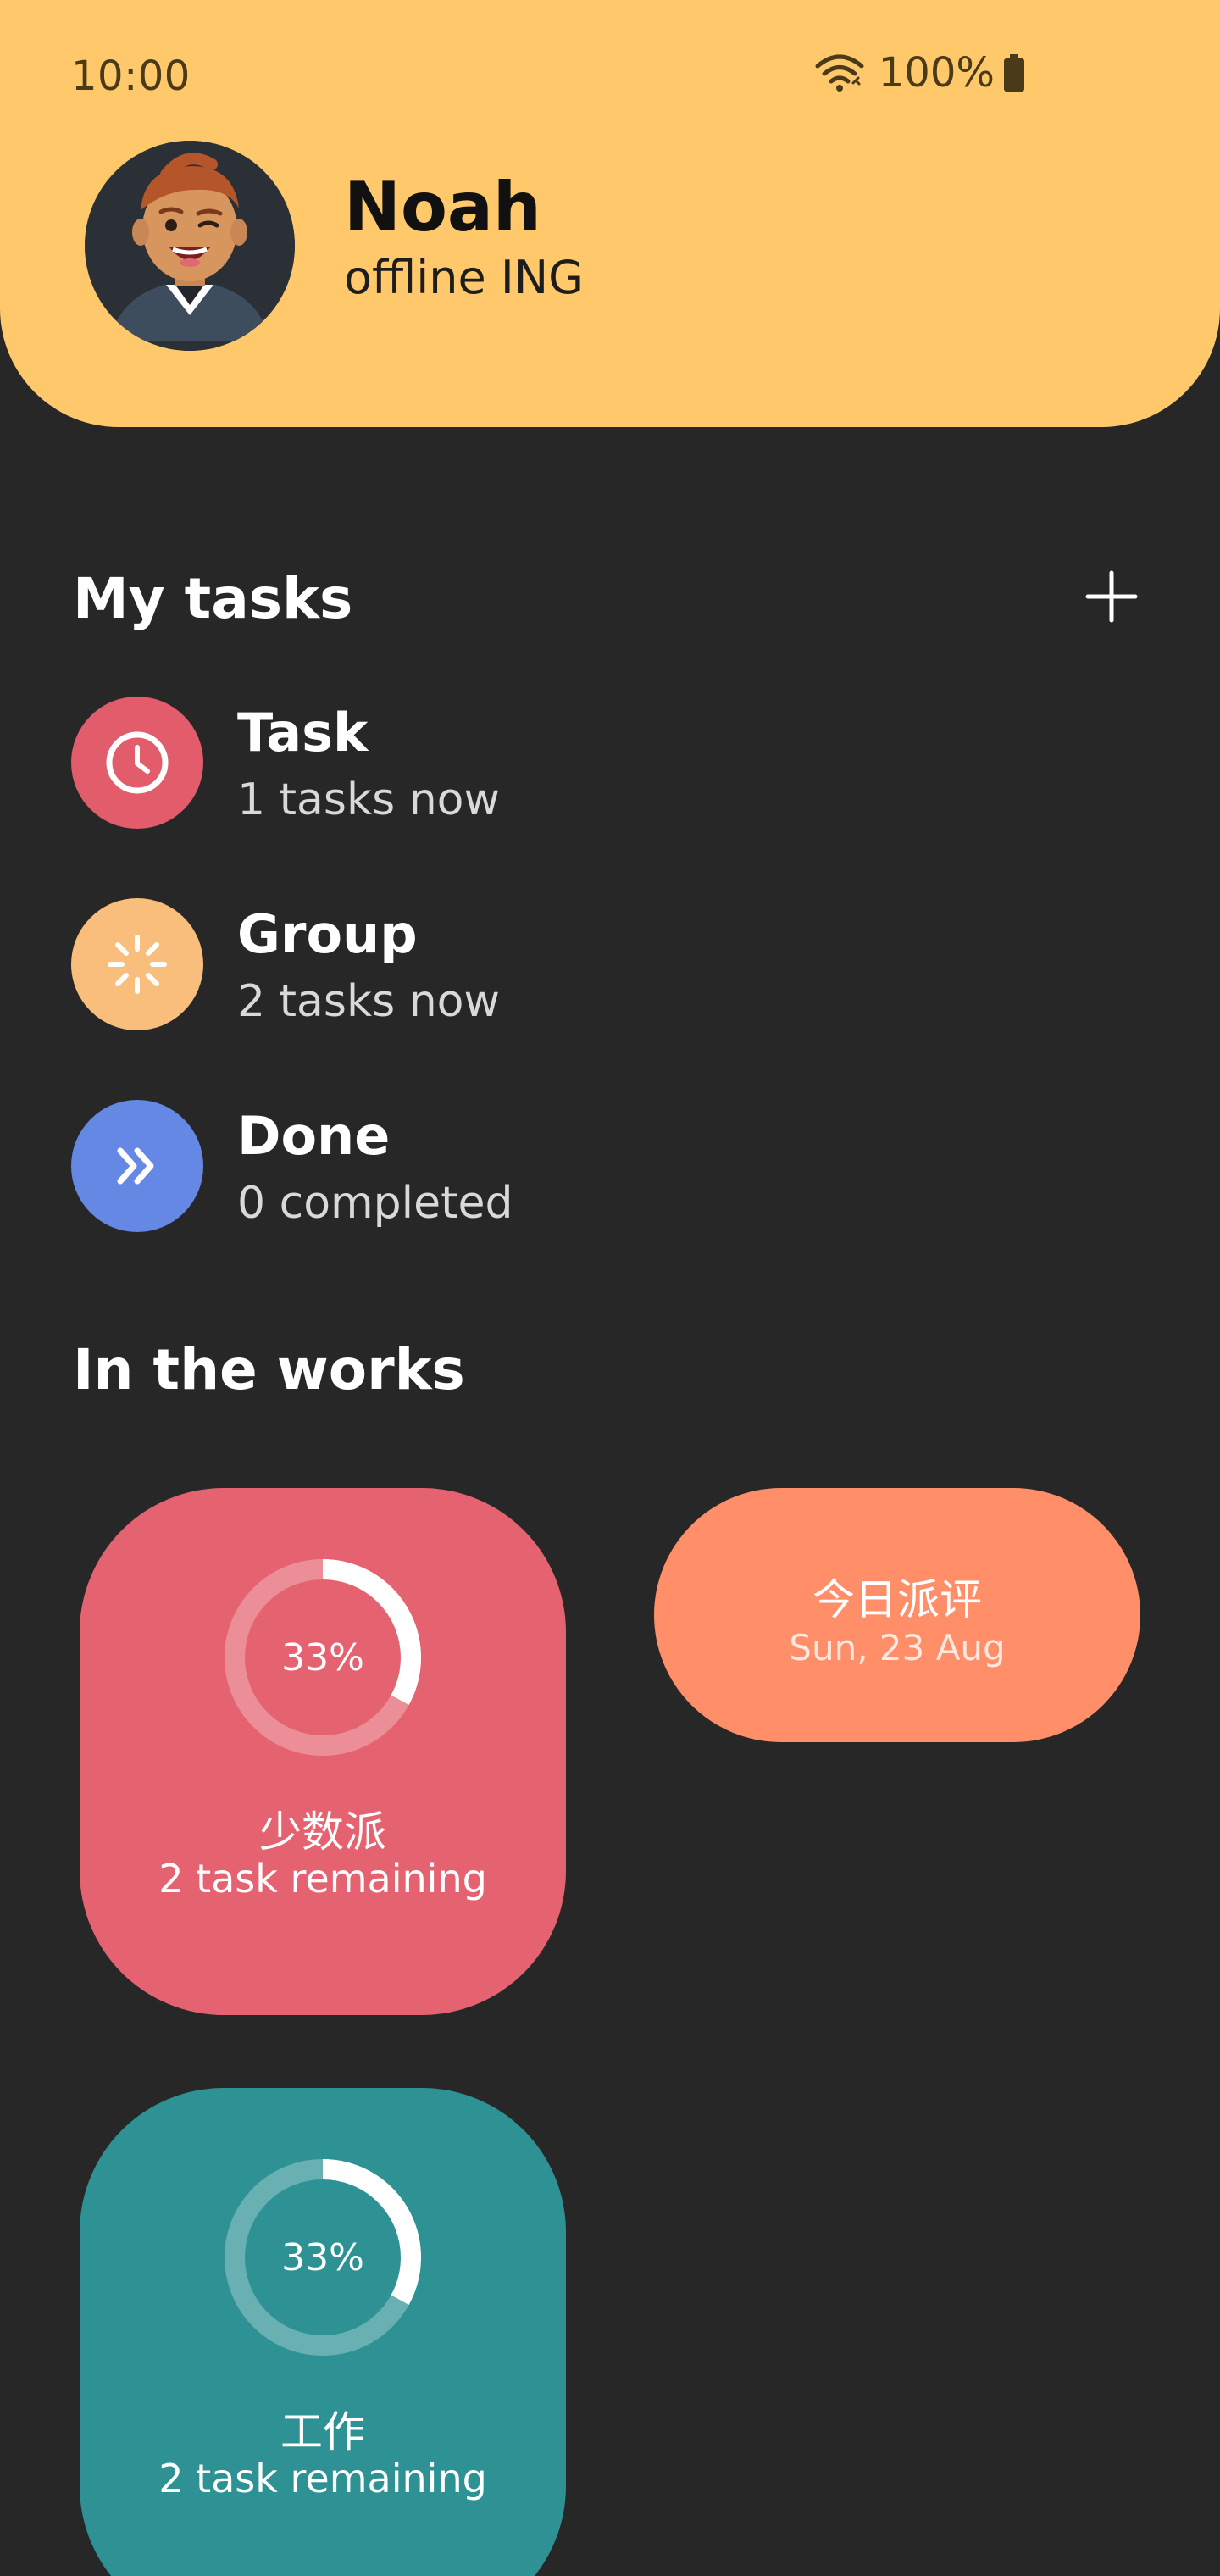 The image size is (1220, 2576). Describe the element at coordinates (314, 1136) in the screenshot. I see `task-item-title: Done` at that location.